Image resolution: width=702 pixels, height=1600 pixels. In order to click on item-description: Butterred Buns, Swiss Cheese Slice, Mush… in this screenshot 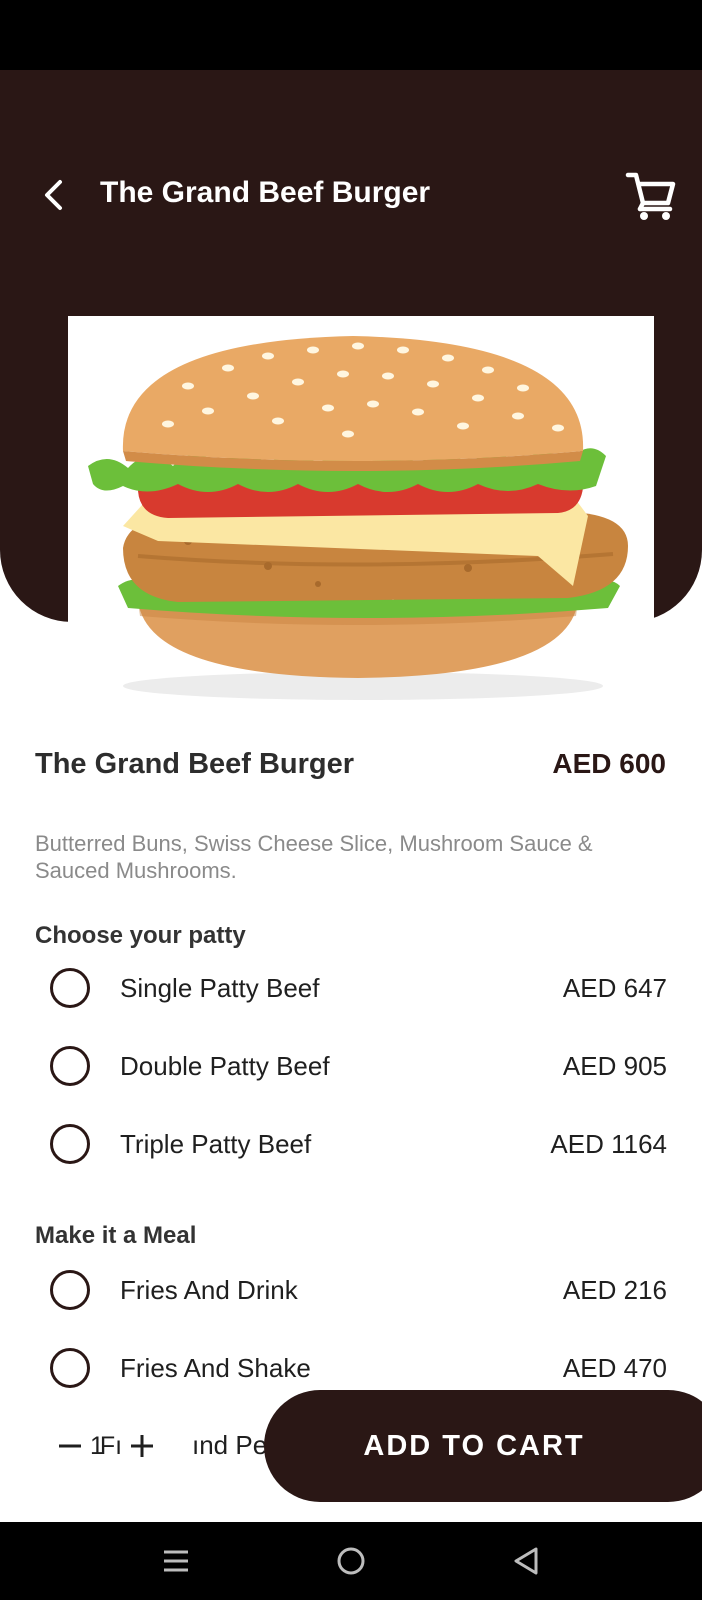, I will do `click(314, 857)`.